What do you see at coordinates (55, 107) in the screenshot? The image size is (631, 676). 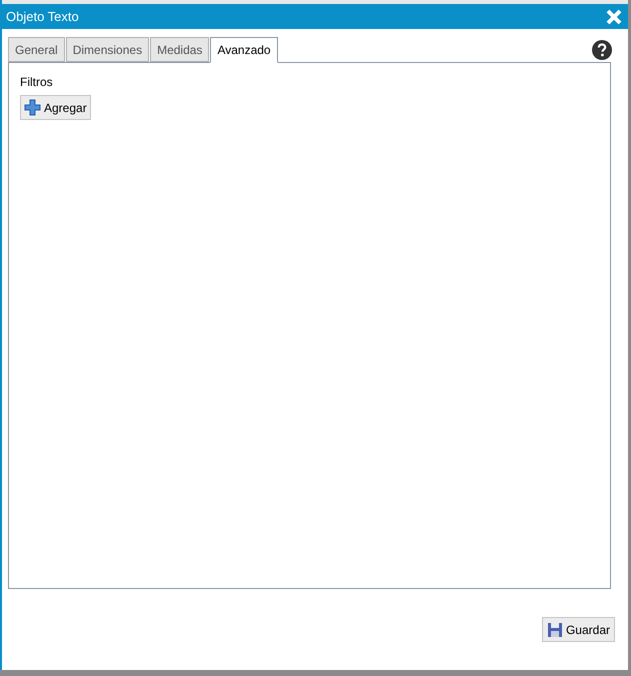 I see `add-button: Agregar` at bounding box center [55, 107].